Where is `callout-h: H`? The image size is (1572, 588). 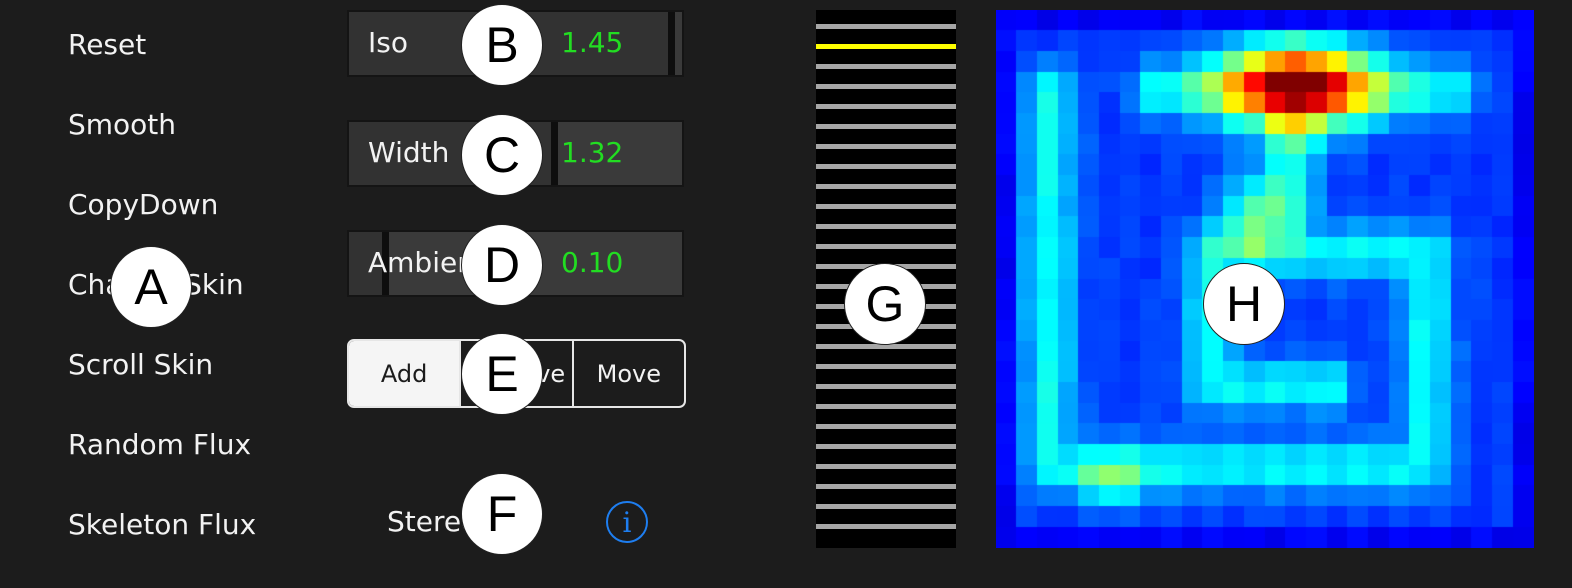 callout-h: H is located at coordinates (1244, 304).